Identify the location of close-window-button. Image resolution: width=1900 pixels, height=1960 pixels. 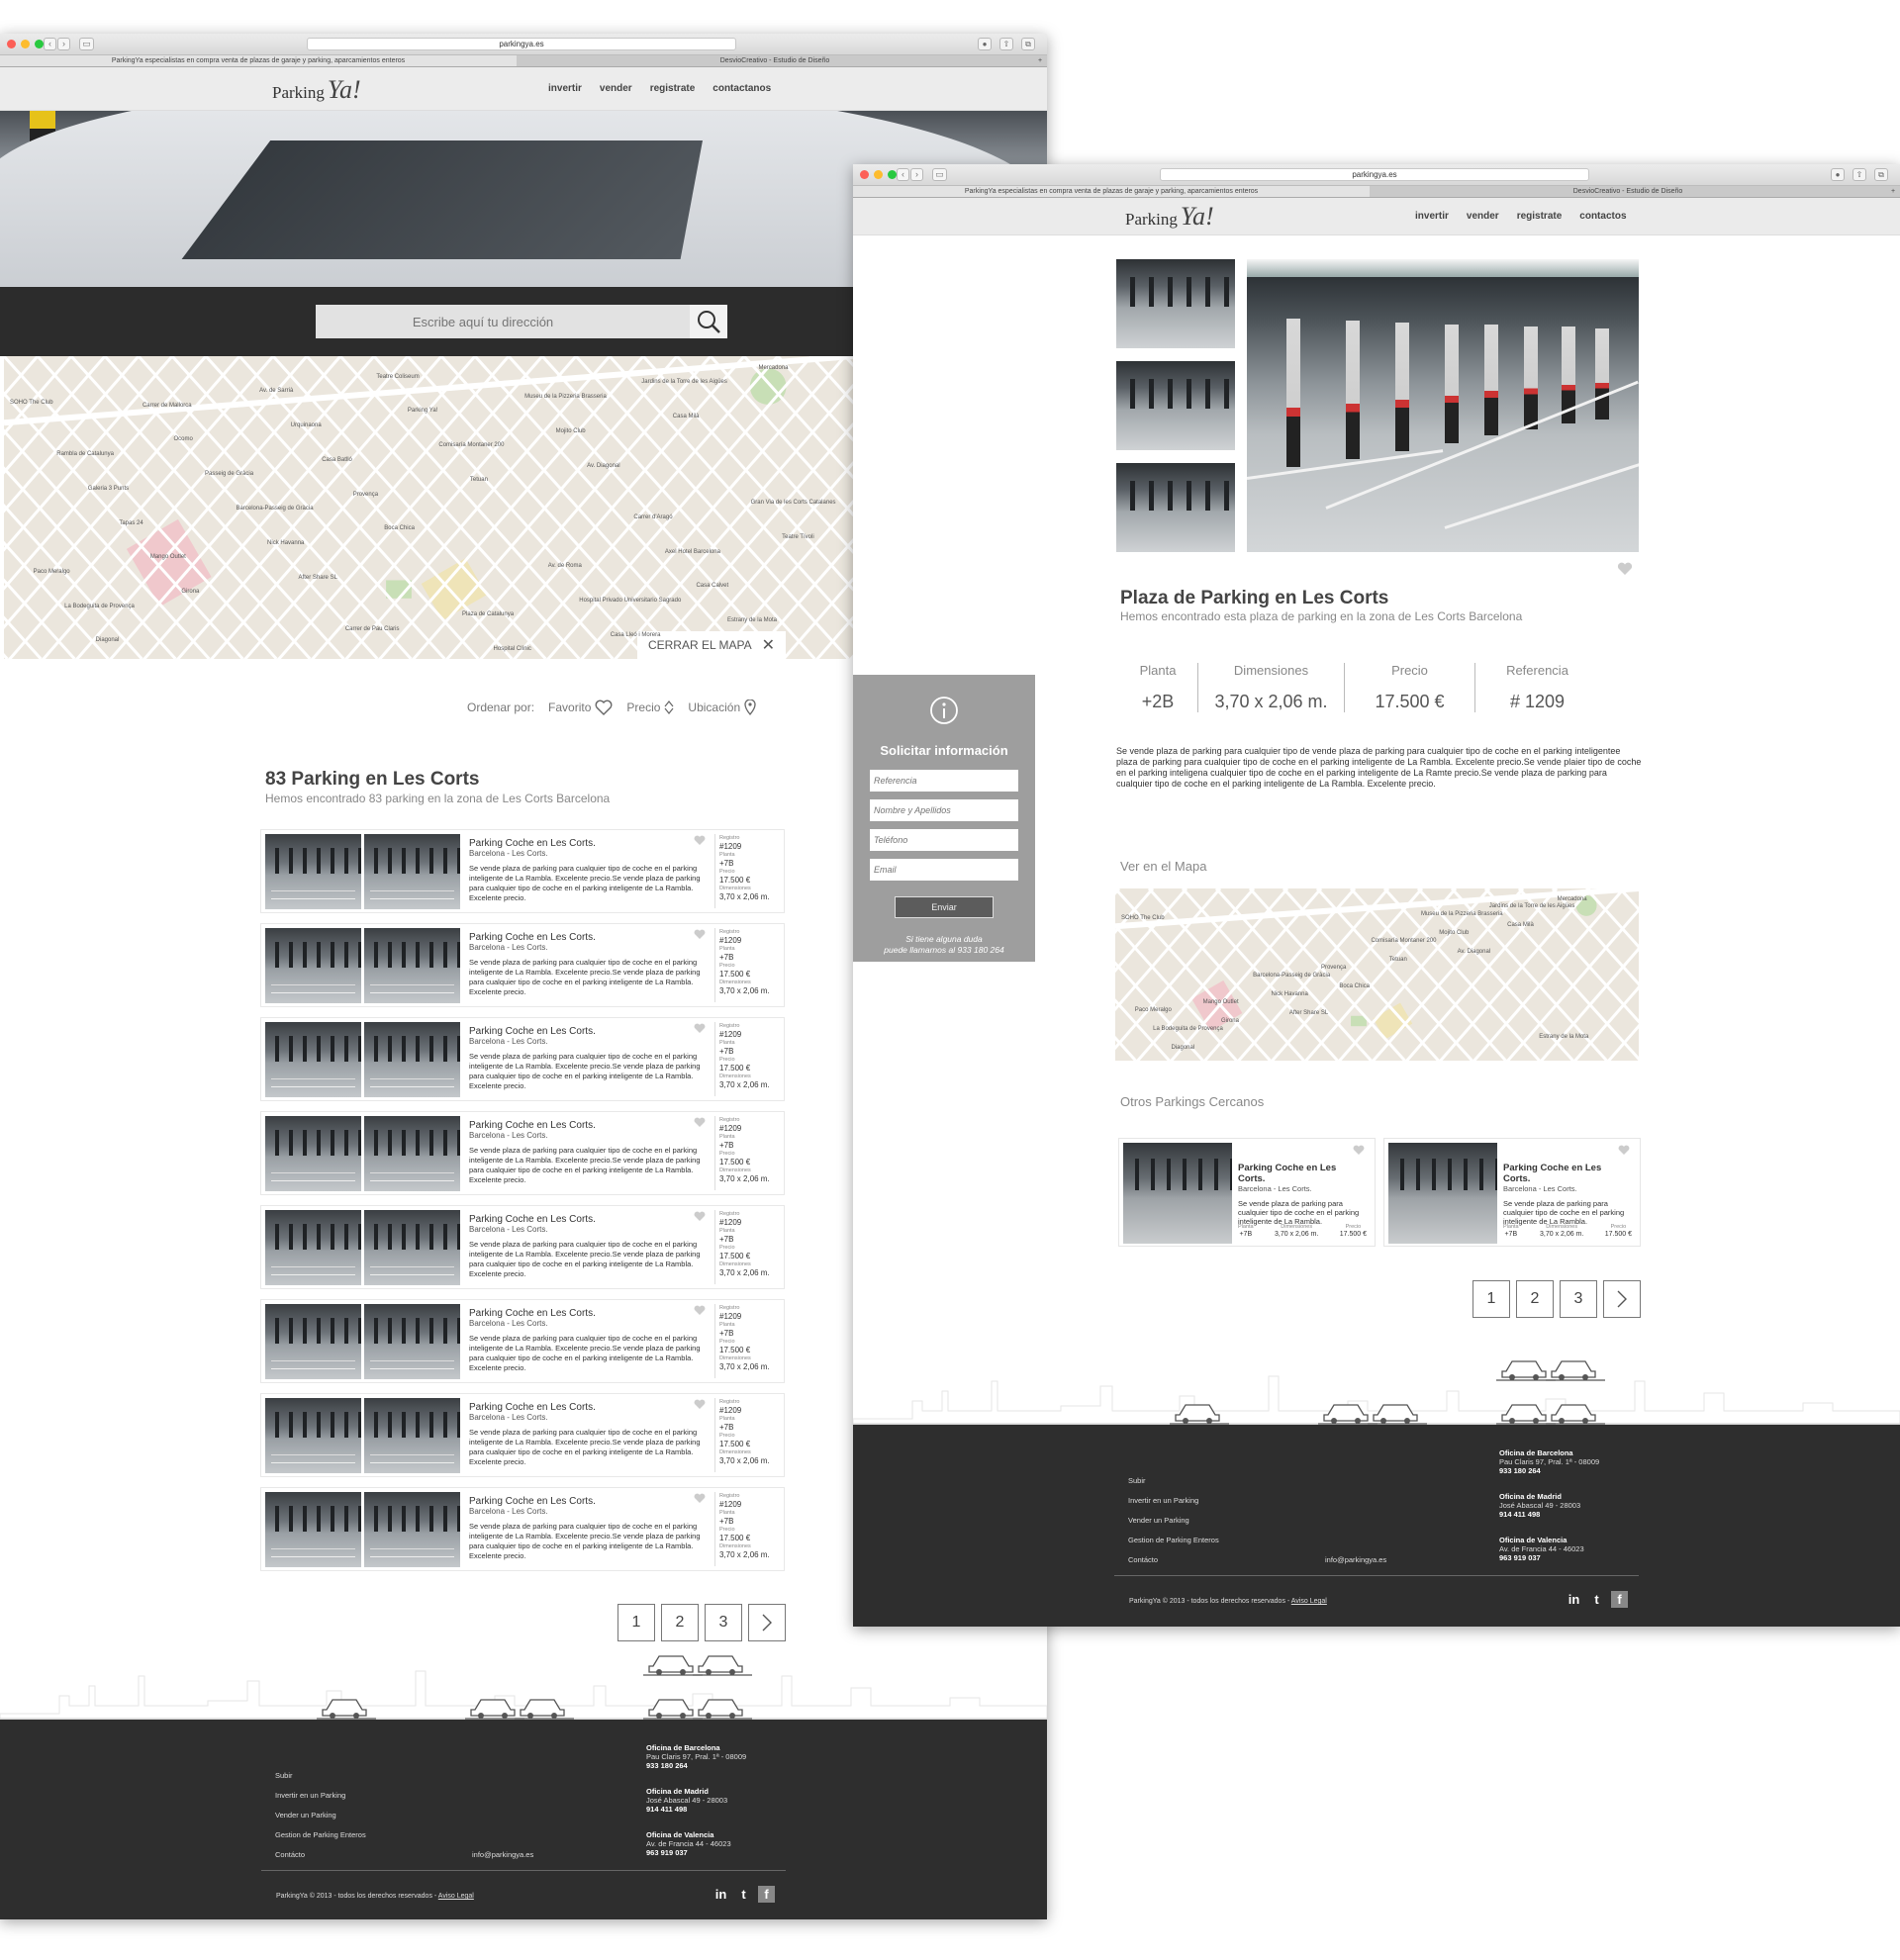
(864, 174).